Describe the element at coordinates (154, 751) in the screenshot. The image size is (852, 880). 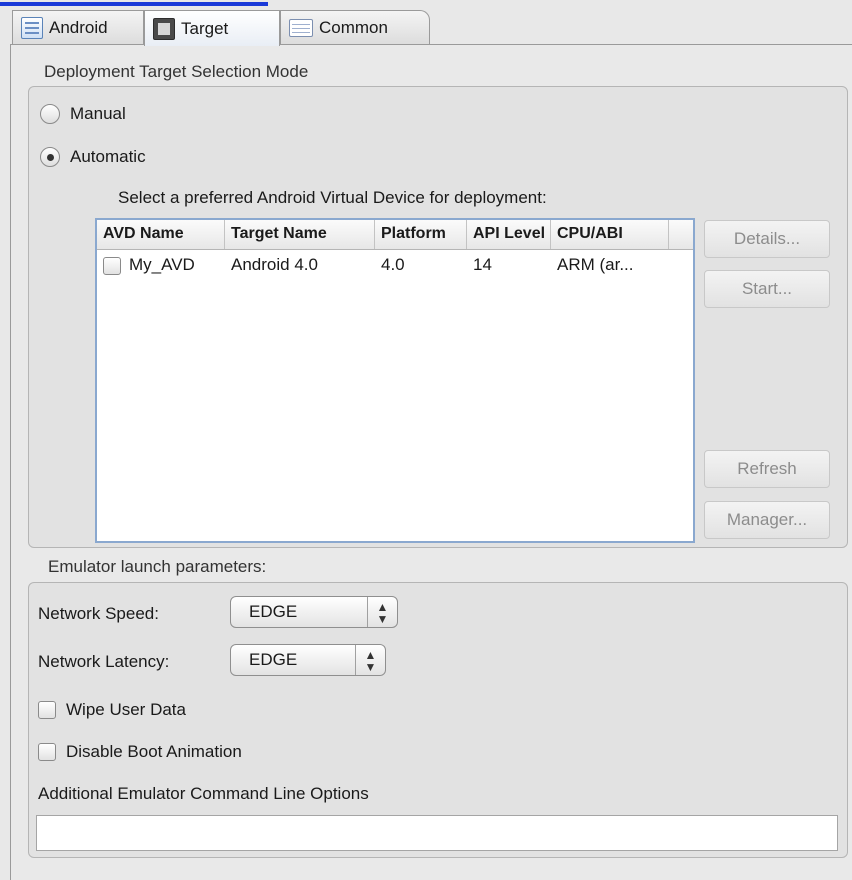
I see `disable-boot-animation-label: Disable Boot Animation` at that location.